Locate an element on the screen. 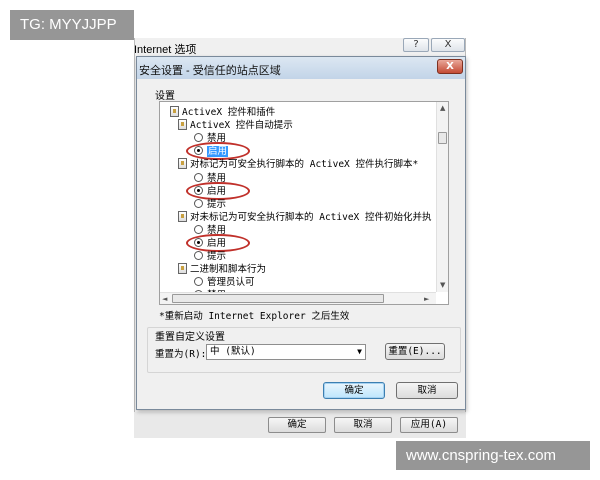 The image size is (600, 480). cancel-button: 取消 is located at coordinates (427, 390).